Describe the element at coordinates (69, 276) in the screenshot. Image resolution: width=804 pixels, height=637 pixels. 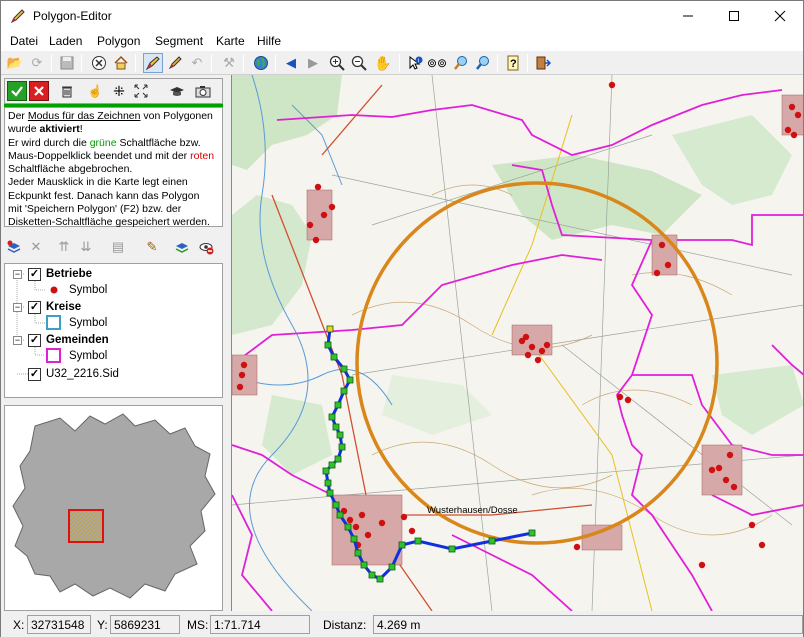
I see `layer-betriebe: Betriebe` at that location.